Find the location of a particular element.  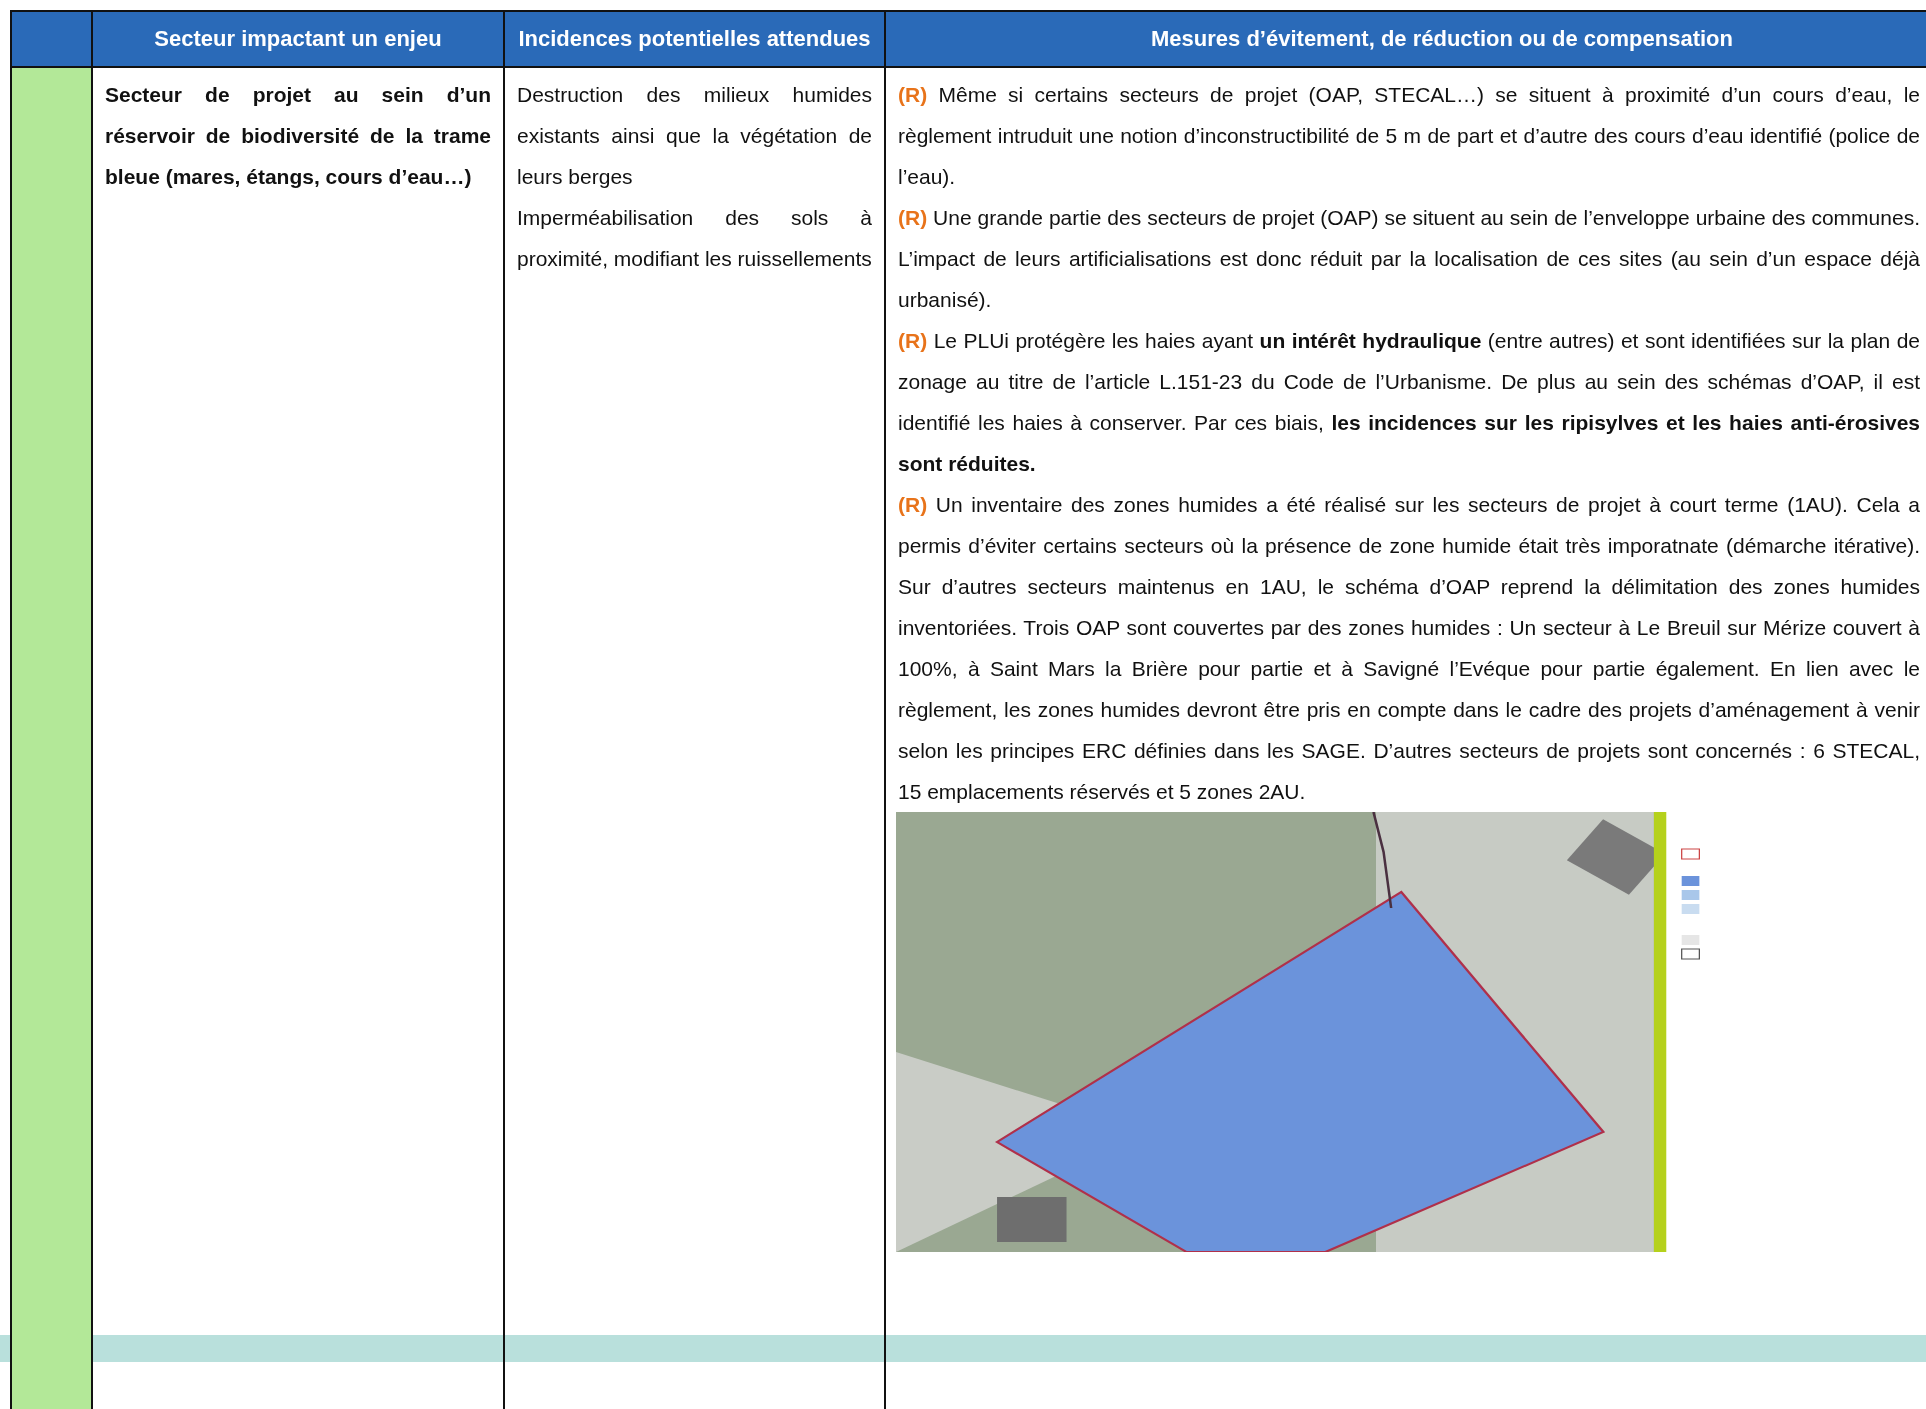

column-header: Mesures d’évitement, de réduction ou de compensation is located at coordinates (1405, 39).